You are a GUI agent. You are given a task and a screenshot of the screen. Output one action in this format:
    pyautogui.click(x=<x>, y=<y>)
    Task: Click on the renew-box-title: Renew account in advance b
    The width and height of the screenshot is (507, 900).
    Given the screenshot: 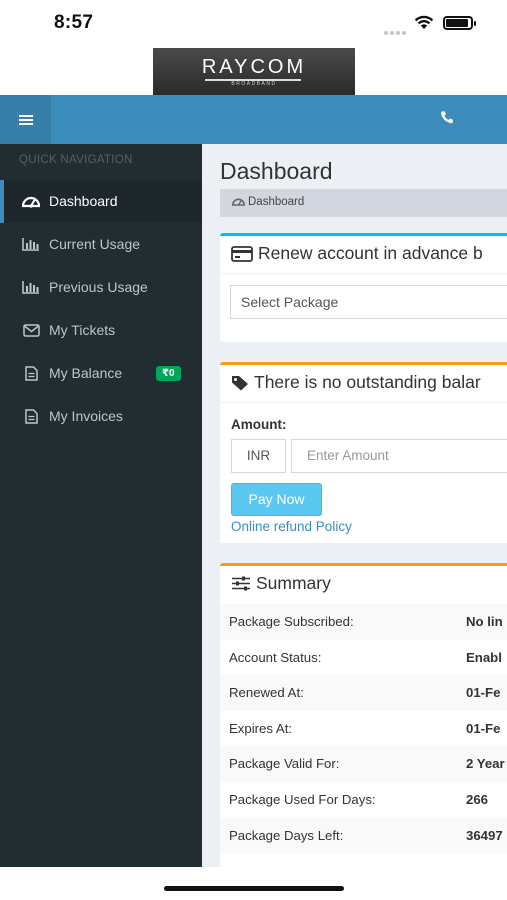 What is the action you would take?
    pyautogui.click(x=370, y=253)
    